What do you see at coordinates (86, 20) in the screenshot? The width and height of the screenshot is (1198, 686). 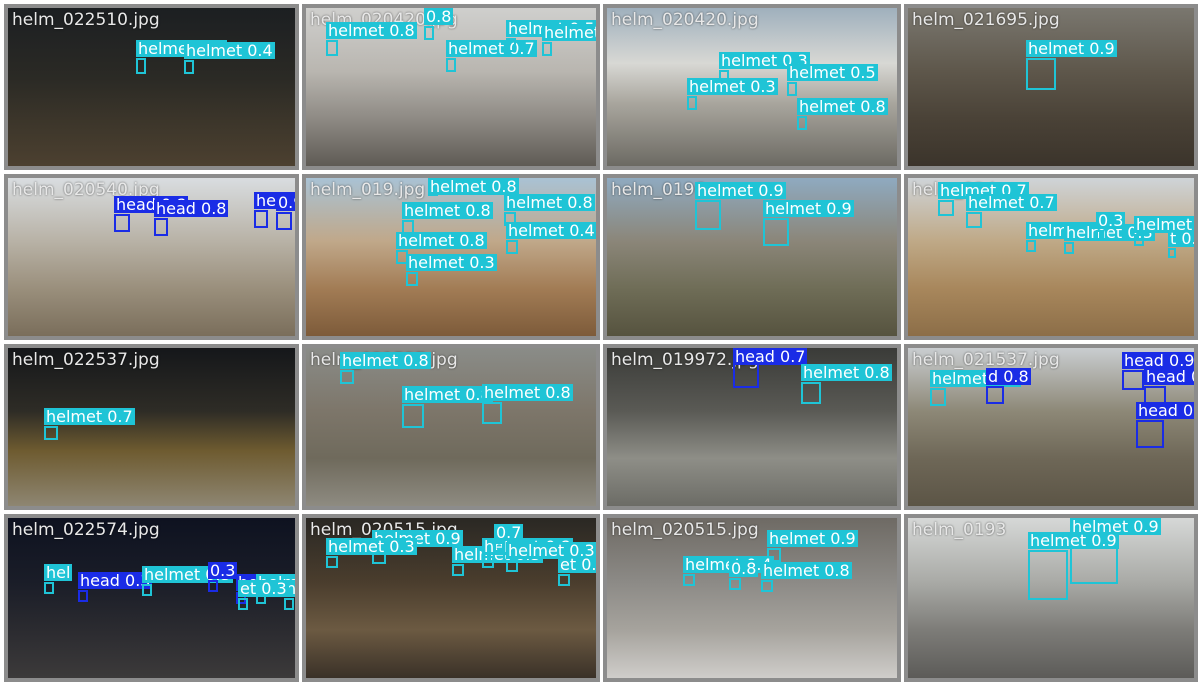 I see `tile-filename: helm_022510.jpg` at bounding box center [86, 20].